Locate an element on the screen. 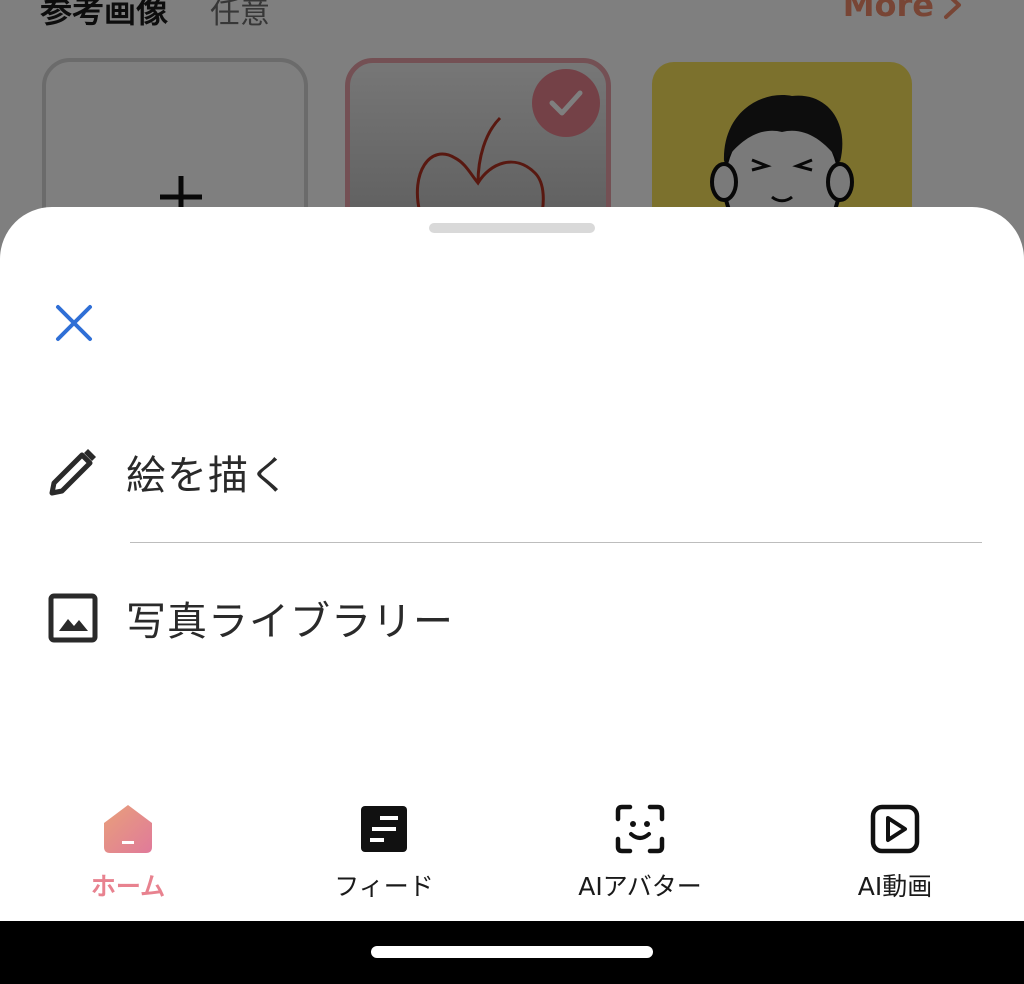  play-video-icon is located at coordinates (895, 829).